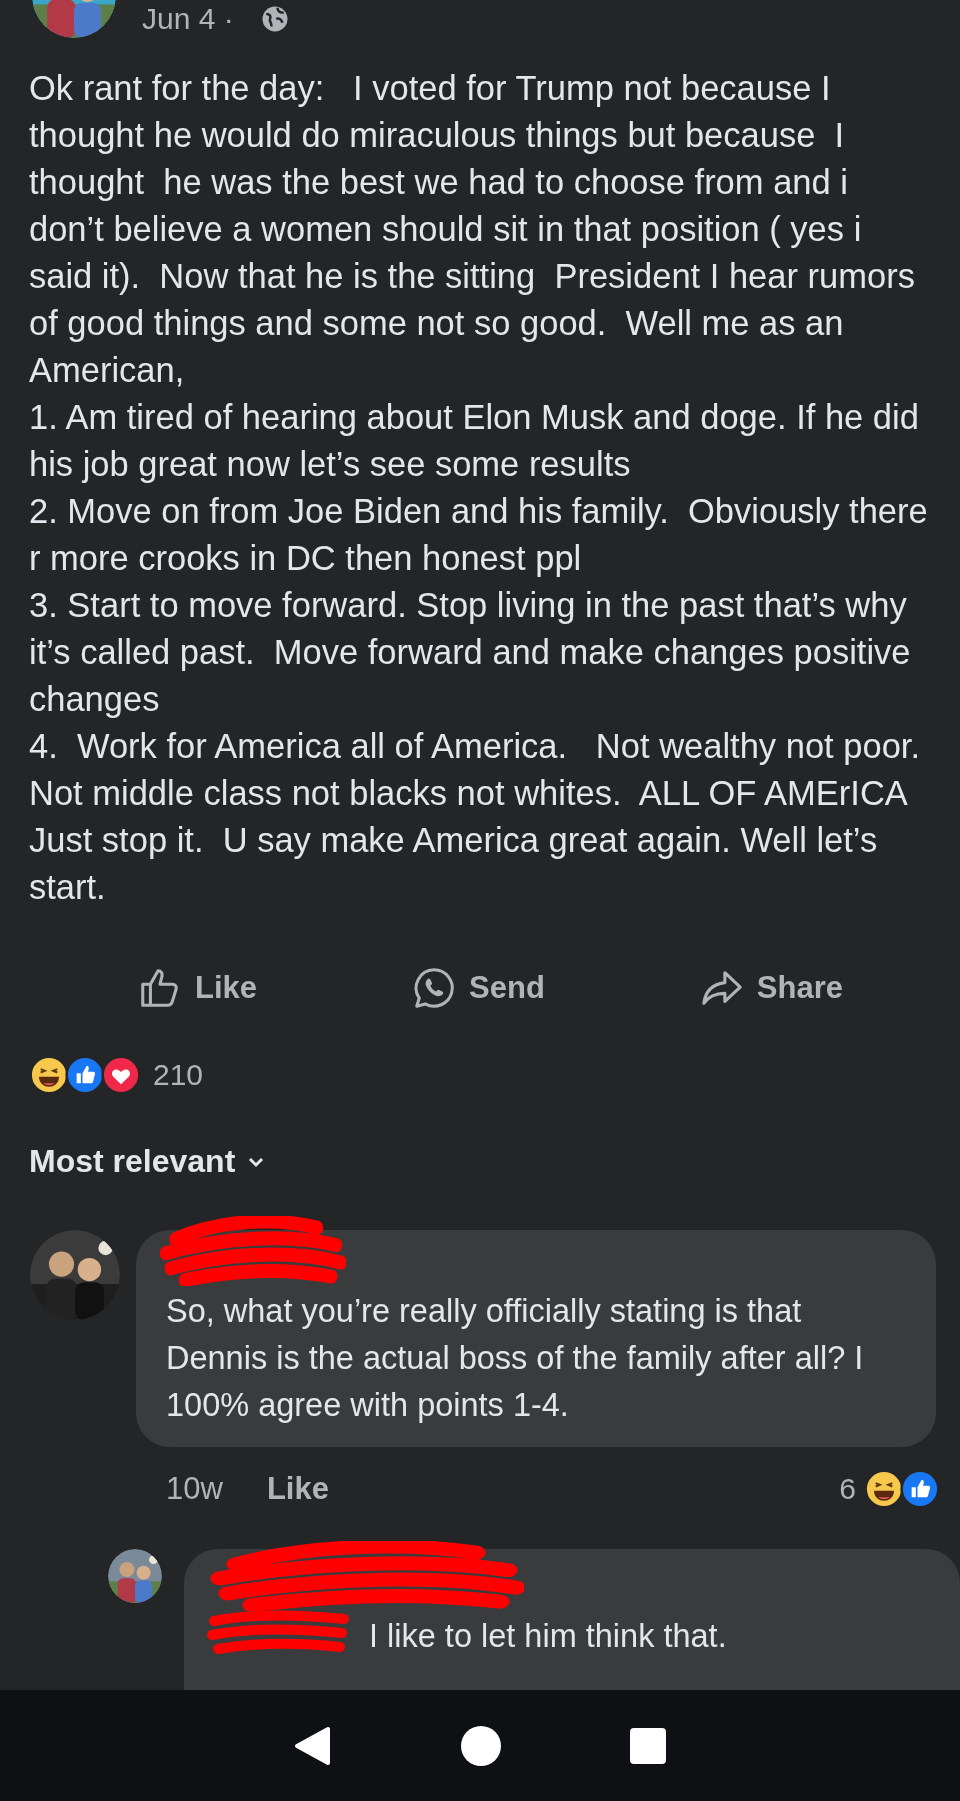  I want to click on reply-text: I like to let him think that., so click(548, 1636).